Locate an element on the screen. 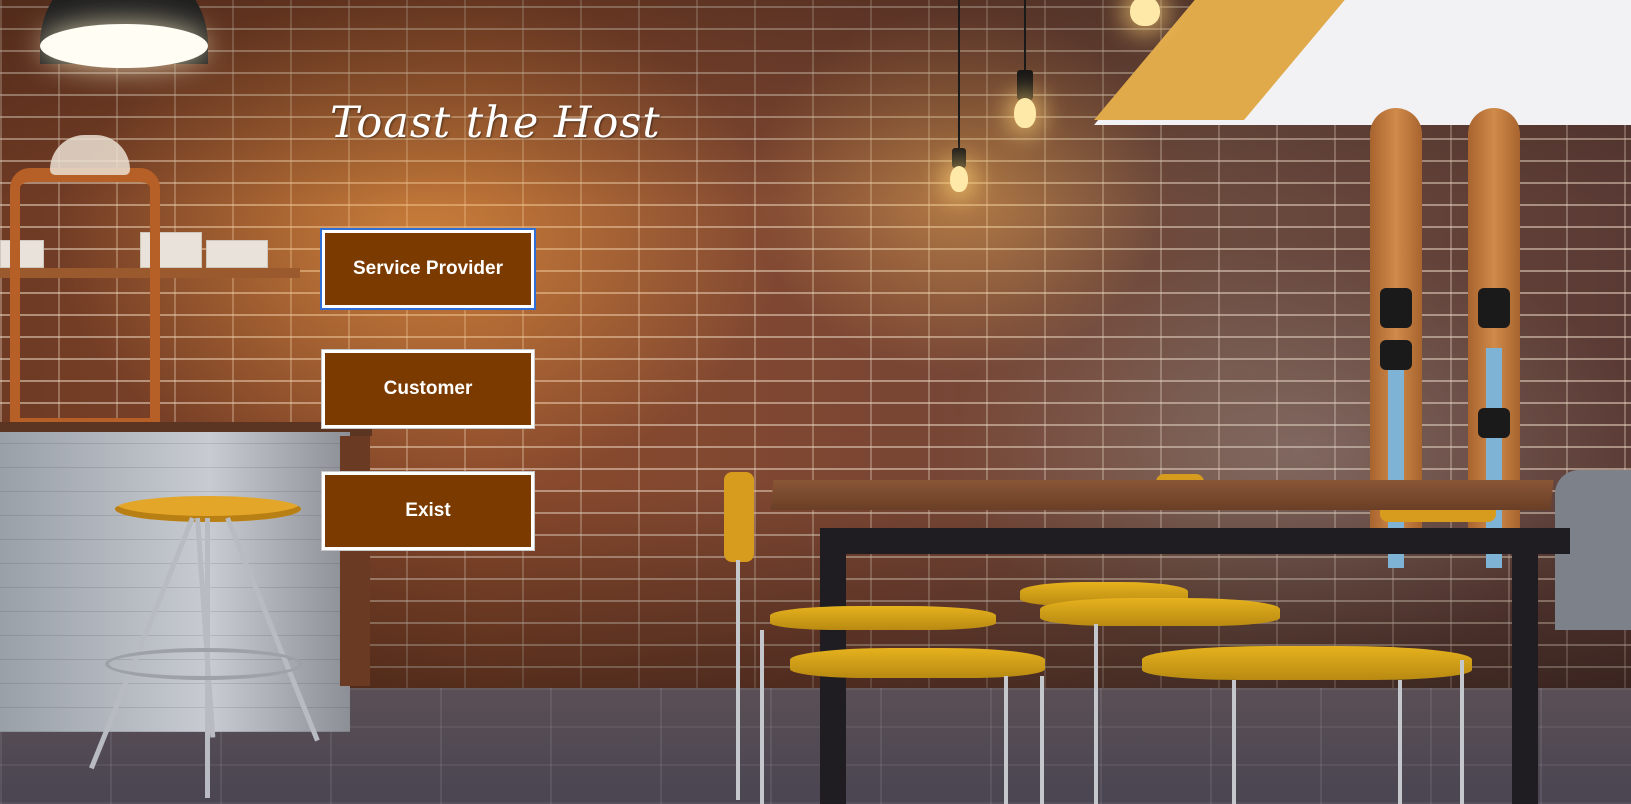  exit-button: Exist is located at coordinates (428, 511).